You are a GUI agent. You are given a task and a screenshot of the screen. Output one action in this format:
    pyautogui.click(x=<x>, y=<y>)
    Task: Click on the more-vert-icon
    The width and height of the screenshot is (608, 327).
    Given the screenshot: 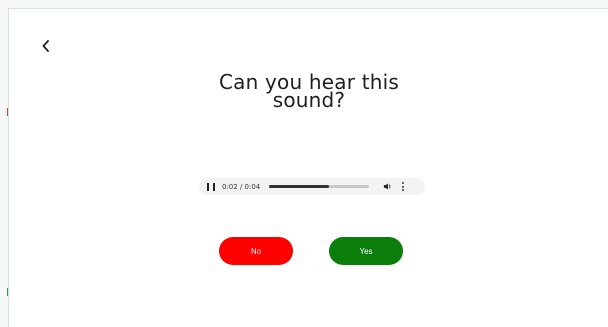 What is the action you would take?
    pyautogui.click(x=402, y=186)
    